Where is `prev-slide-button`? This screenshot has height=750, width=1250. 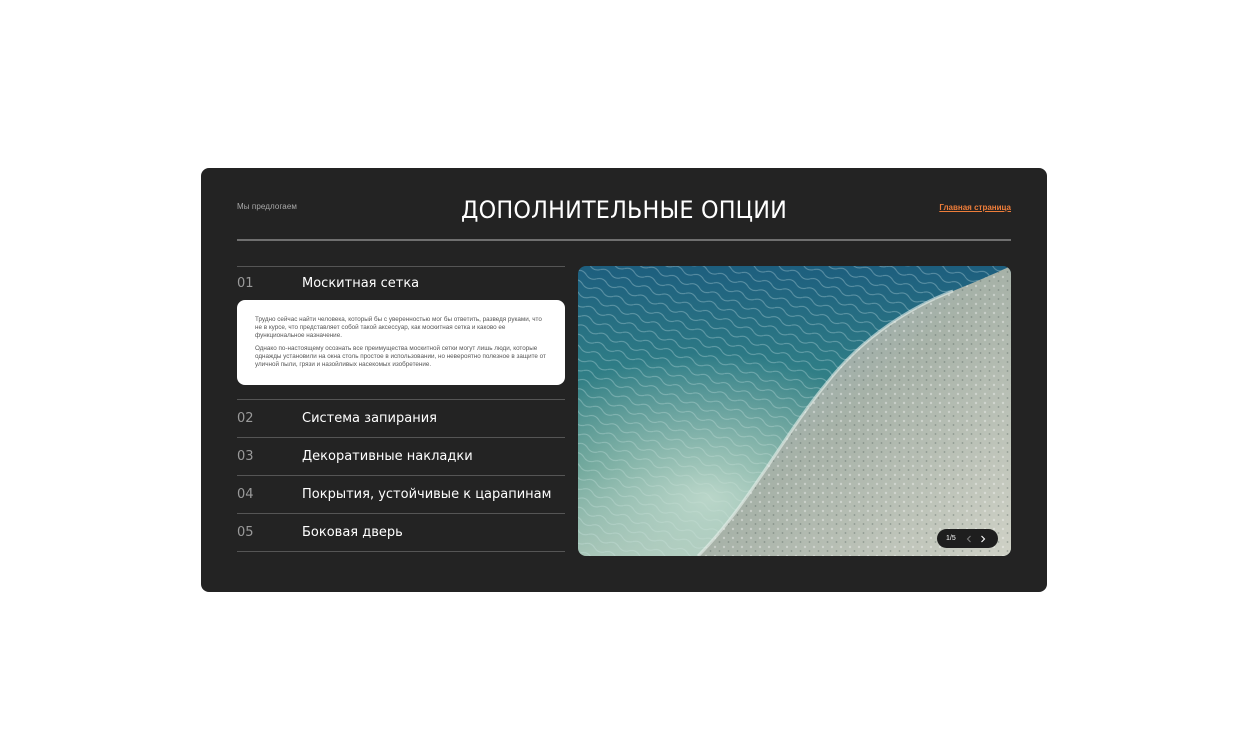 prev-slide-button is located at coordinates (969, 538).